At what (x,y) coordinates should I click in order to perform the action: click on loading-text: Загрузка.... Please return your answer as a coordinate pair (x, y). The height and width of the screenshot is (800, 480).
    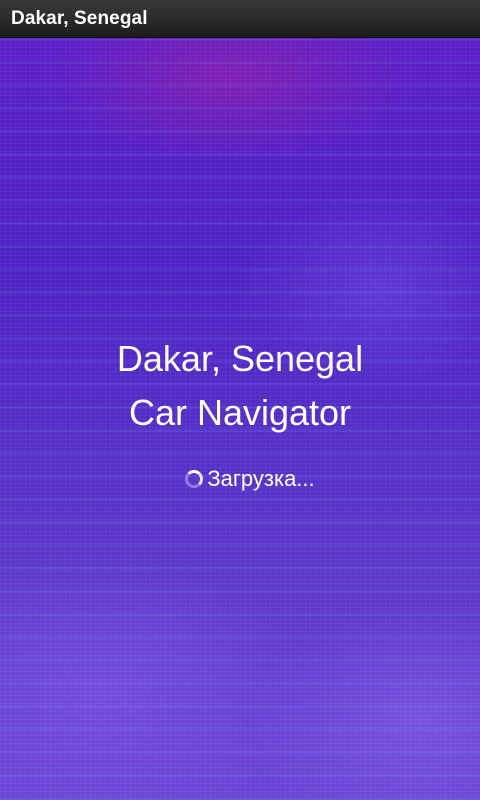
    Looking at the image, I should click on (261, 478).